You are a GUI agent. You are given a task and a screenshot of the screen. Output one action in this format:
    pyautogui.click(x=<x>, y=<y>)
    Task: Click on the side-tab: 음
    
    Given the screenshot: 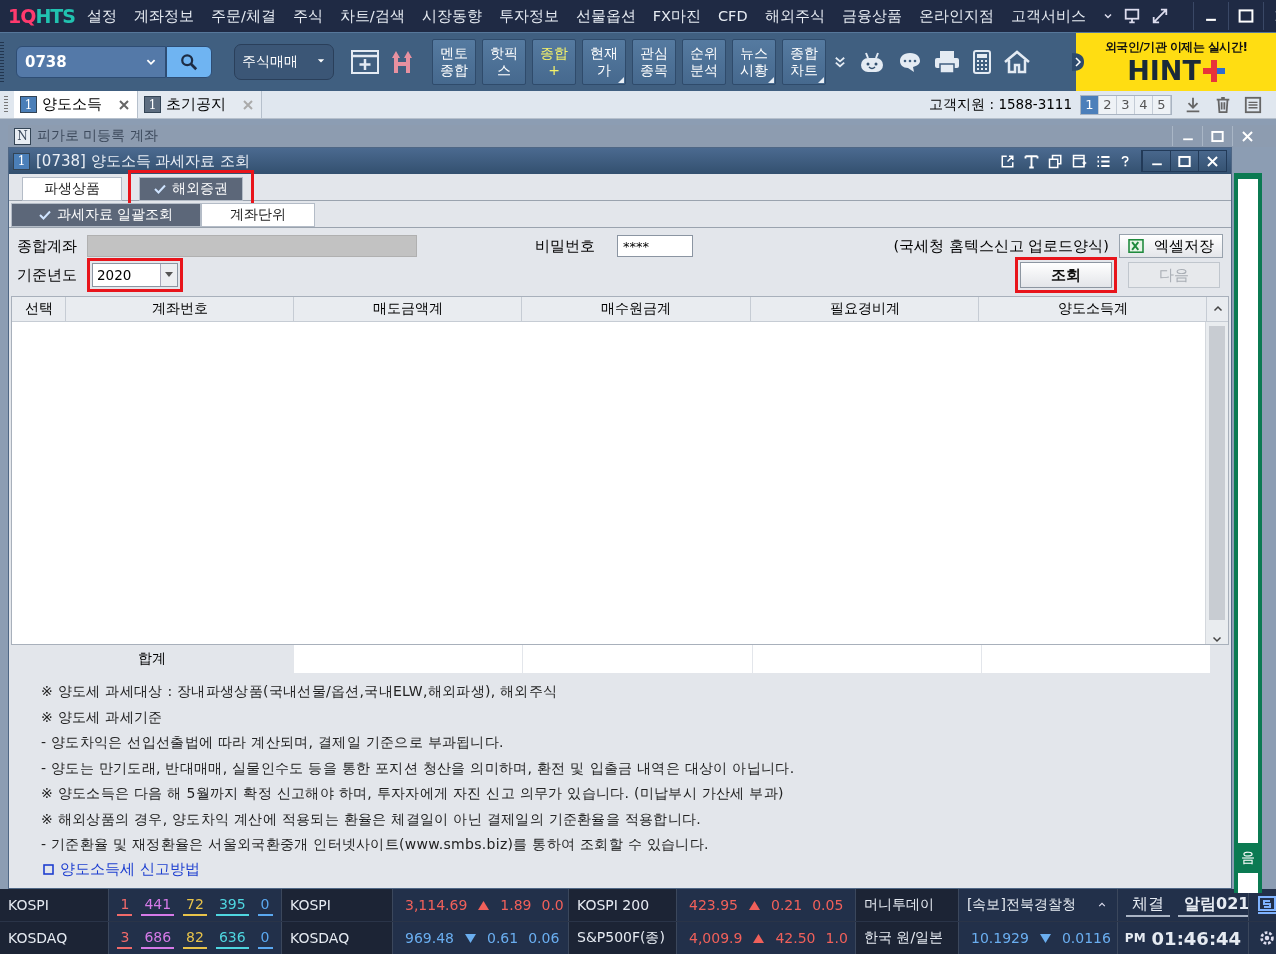 What is the action you would take?
    pyautogui.click(x=1248, y=858)
    